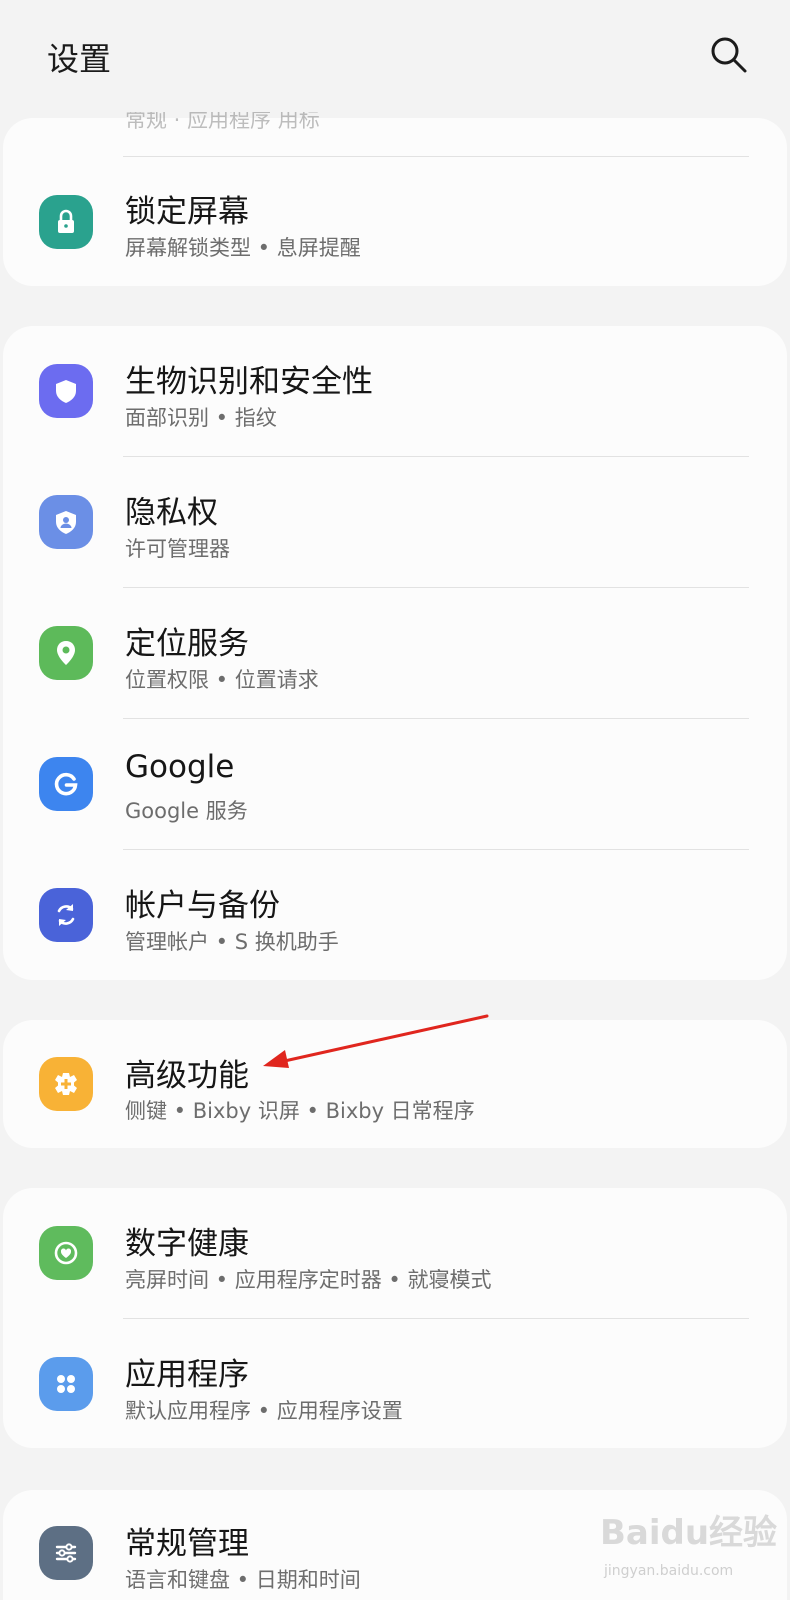  Describe the element at coordinates (187, 644) in the screenshot. I see `item-label: 定位服务` at that location.